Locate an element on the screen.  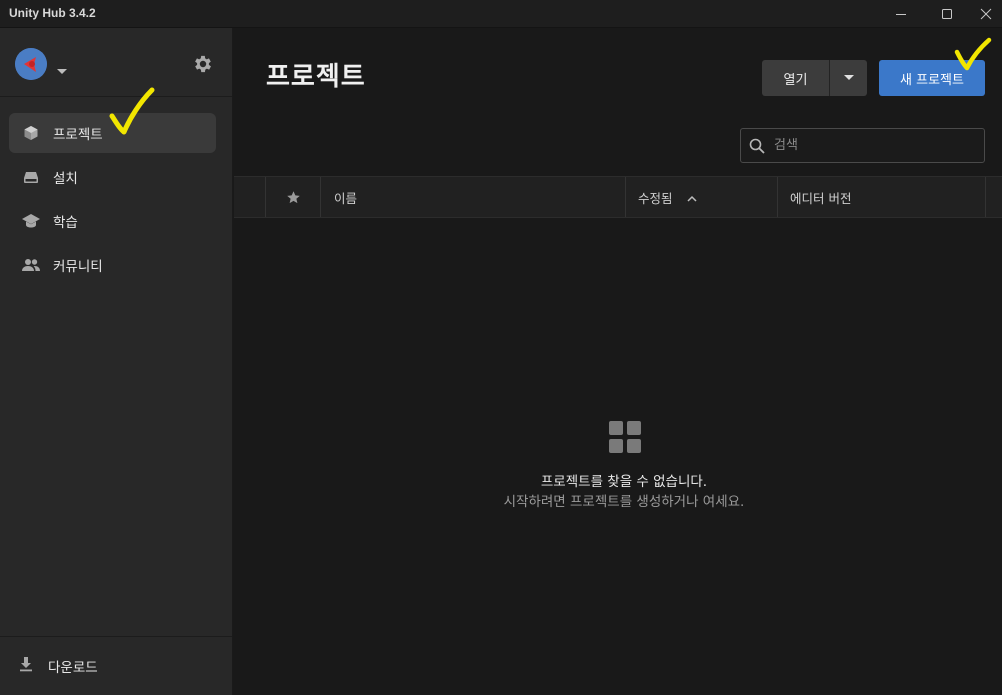
column-modified-label: 수정됨 is located at coordinates (655, 198).